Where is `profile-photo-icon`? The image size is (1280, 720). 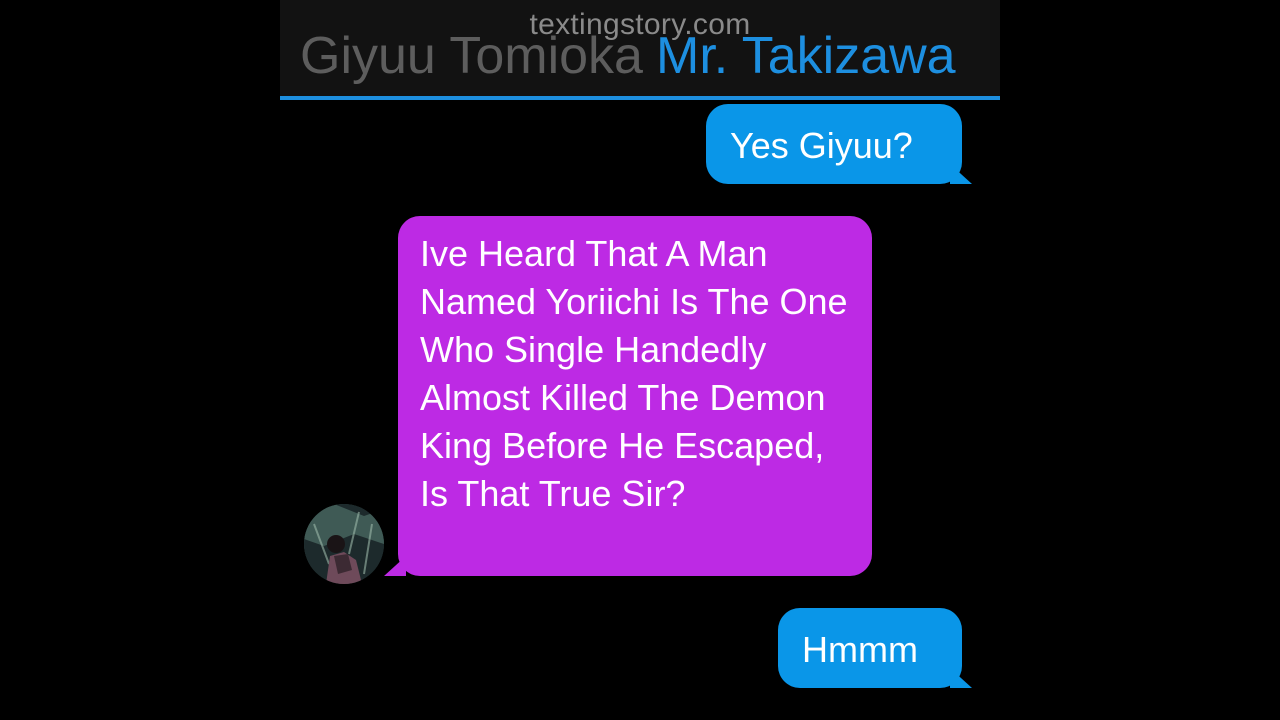
profile-photo-icon is located at coordinates (344, 544).